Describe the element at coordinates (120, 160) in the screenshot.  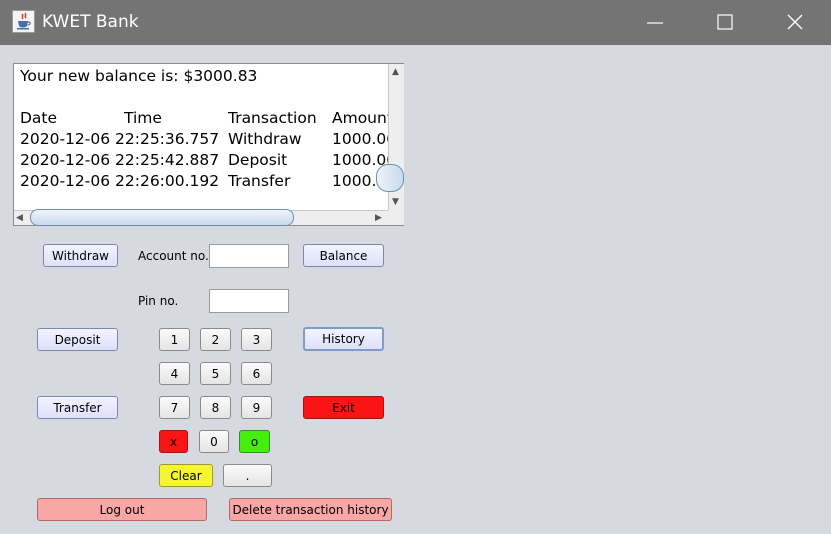
I see `row-datetime: 2020-12-06 22:25:42.887` at that location.